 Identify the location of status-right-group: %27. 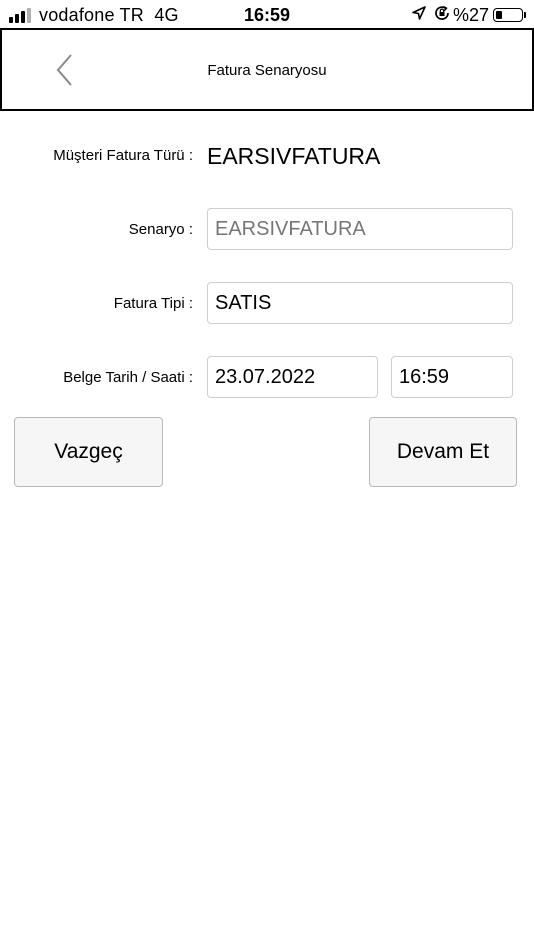
(468, 15).